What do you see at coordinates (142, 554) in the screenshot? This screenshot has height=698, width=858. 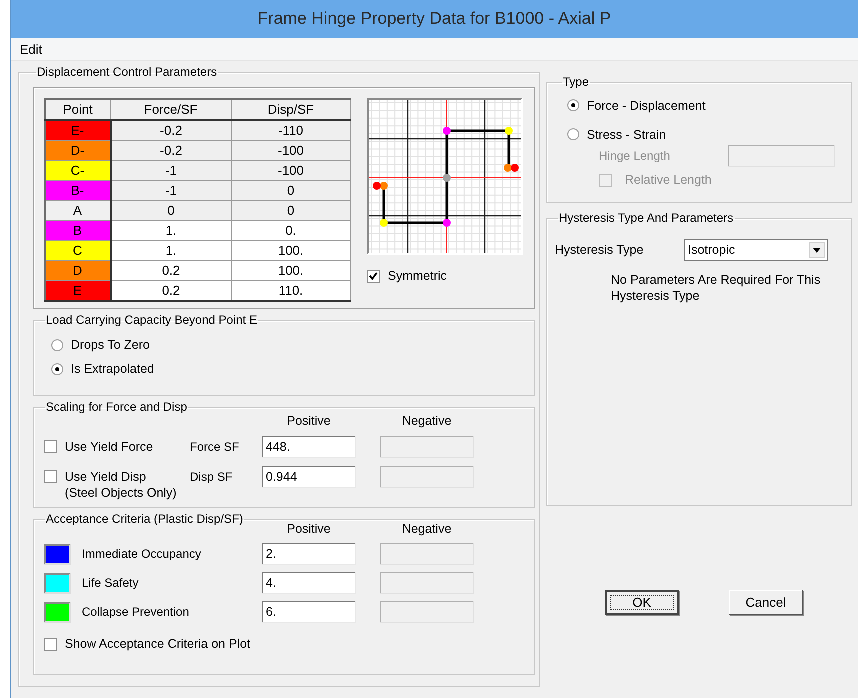 I see `criteria-label: Immediate Occupancy` at bounding box center [142, 554].